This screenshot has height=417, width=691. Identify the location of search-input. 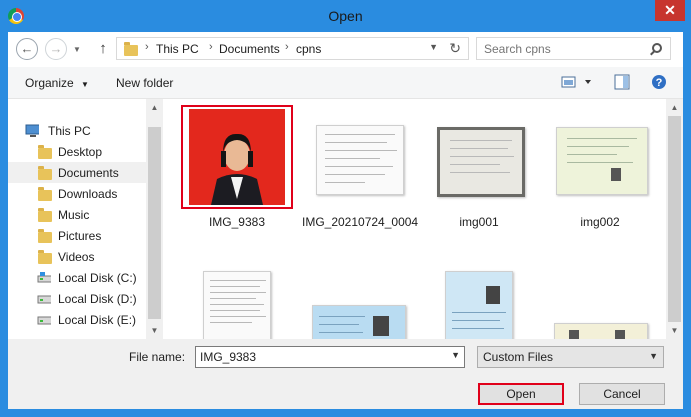
(564, 49).